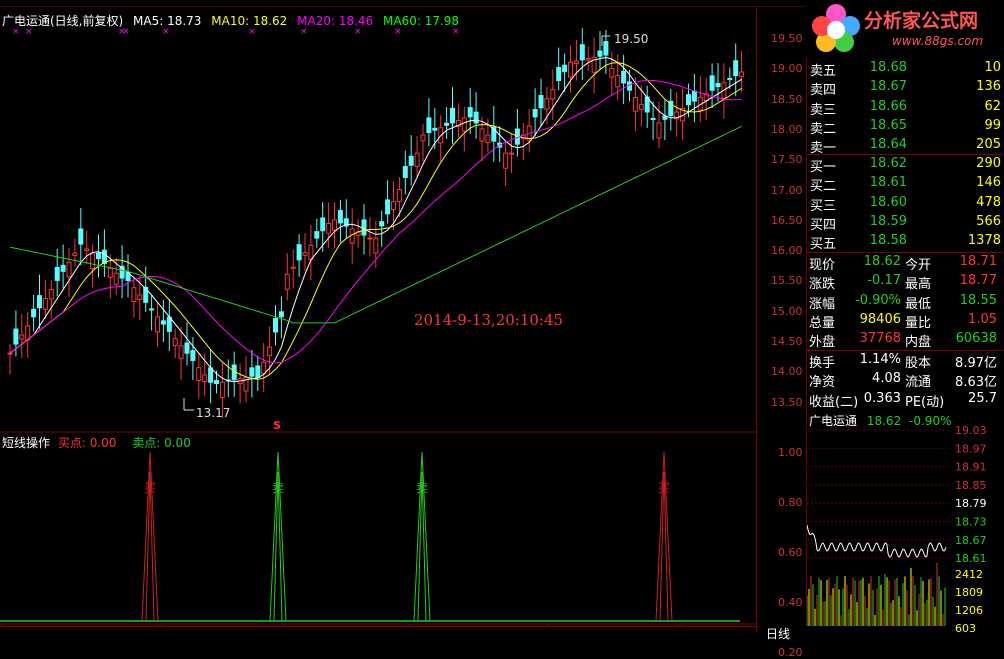 This screenshot has width=1004, height=659. What do you see at coordinates (905, 223) in the screenshot?
I see `orderbook-row: 买四 18.59 566` at bounding box center [905, 223].